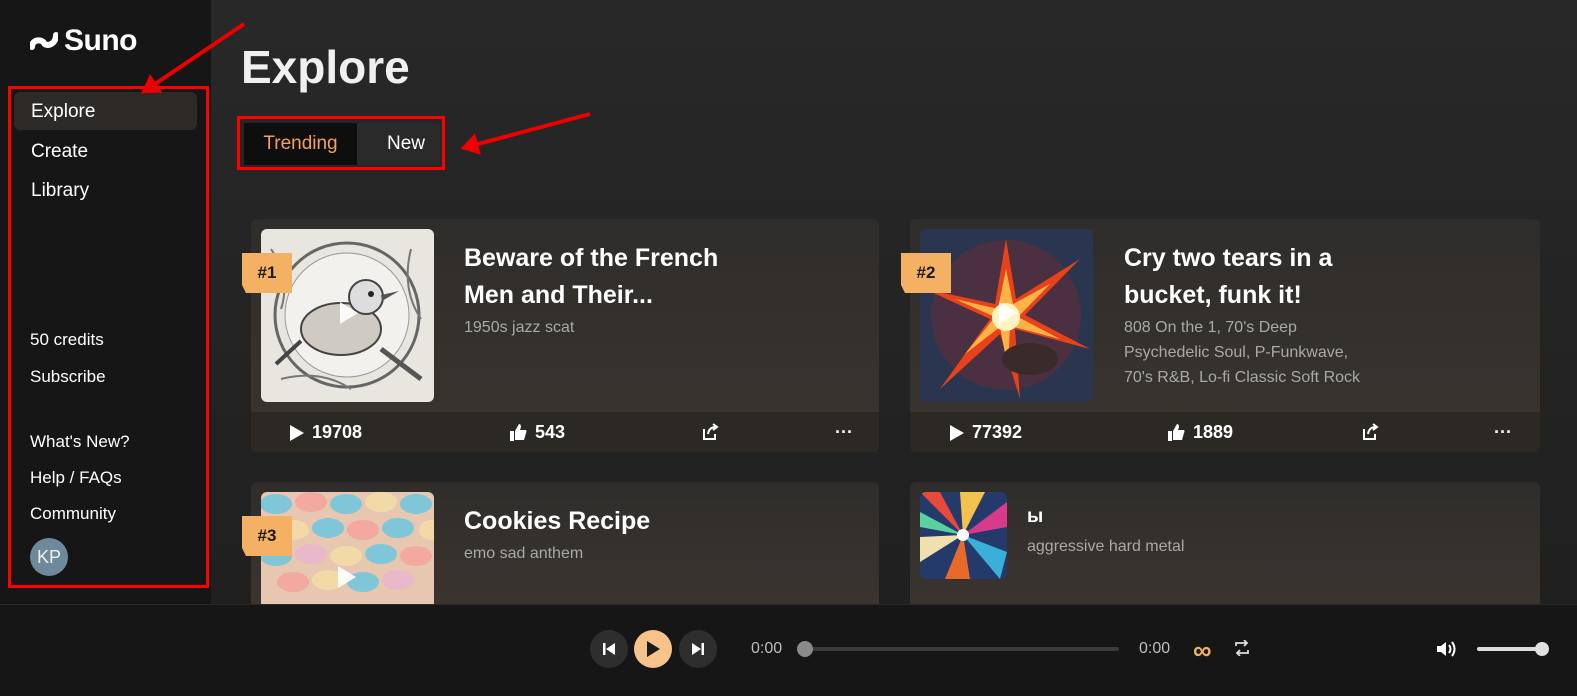 Image resolution: width=1577 pixels, height=696 pixels. I want to click on play-count: 19708, so click(326, 432).